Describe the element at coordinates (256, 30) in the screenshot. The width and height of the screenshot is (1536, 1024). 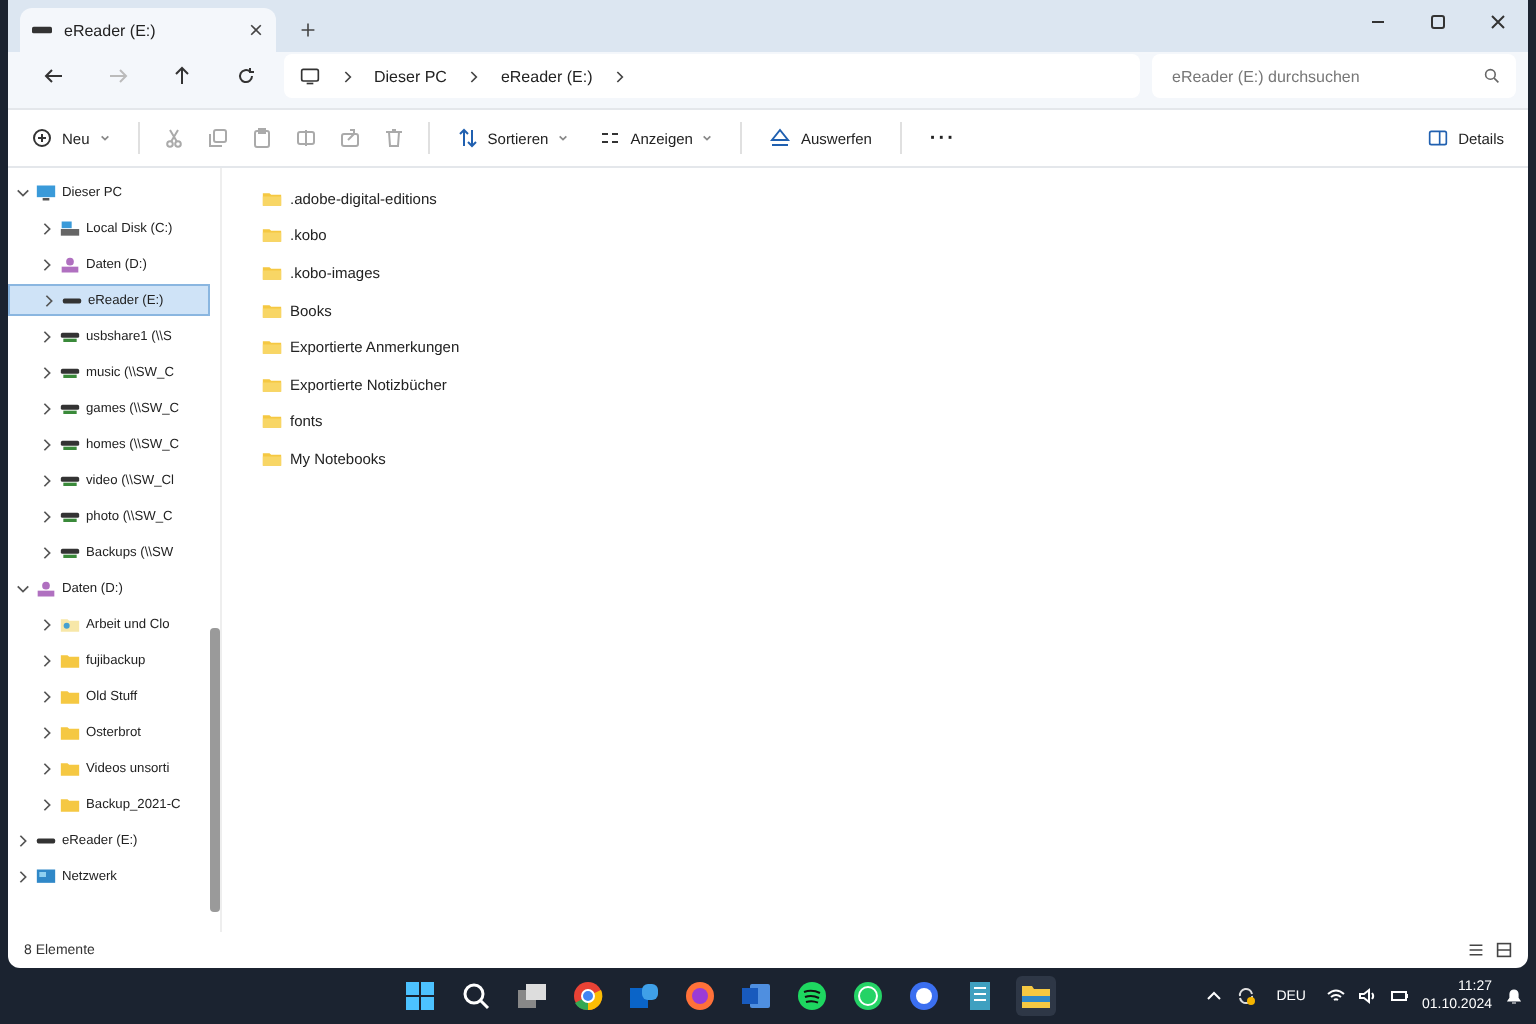
I see `close-tab-icon` at that location.